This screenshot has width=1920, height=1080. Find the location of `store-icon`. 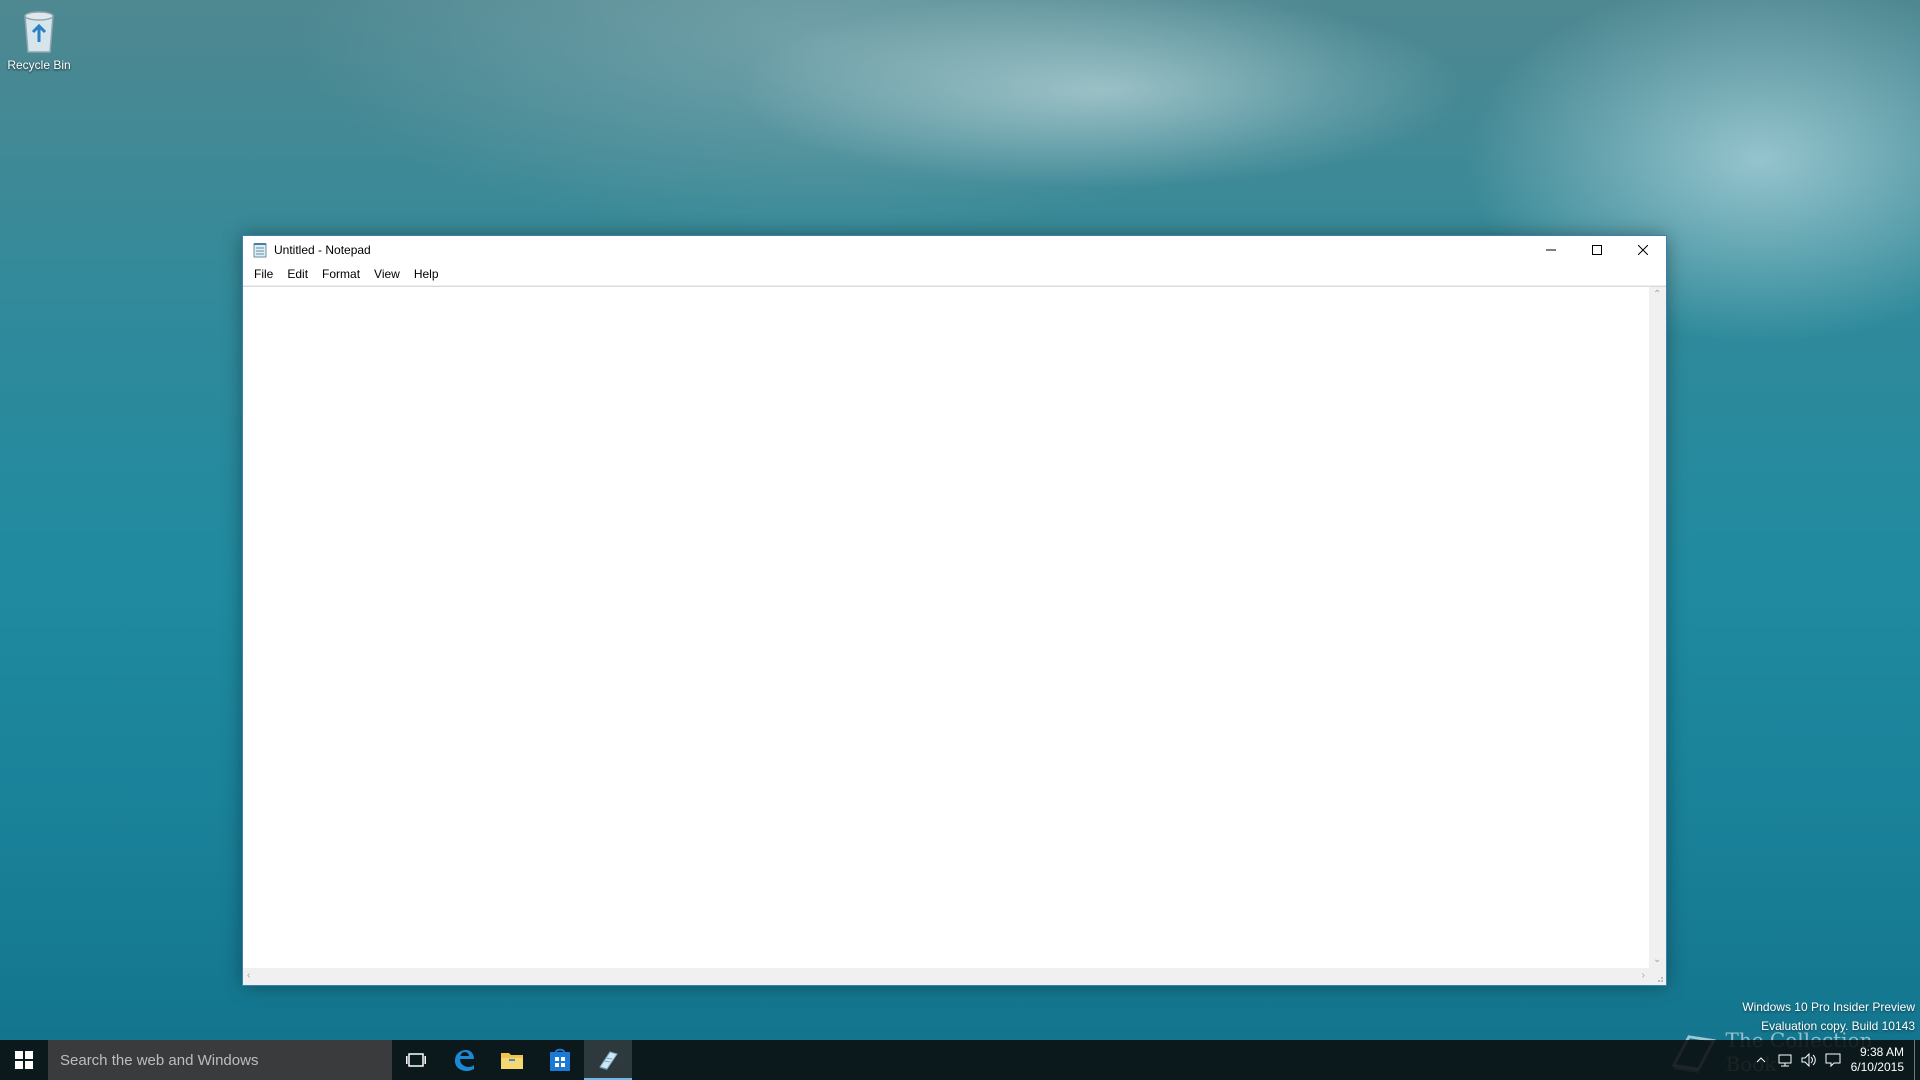

store-icon is located at coordinates (560, 1059).